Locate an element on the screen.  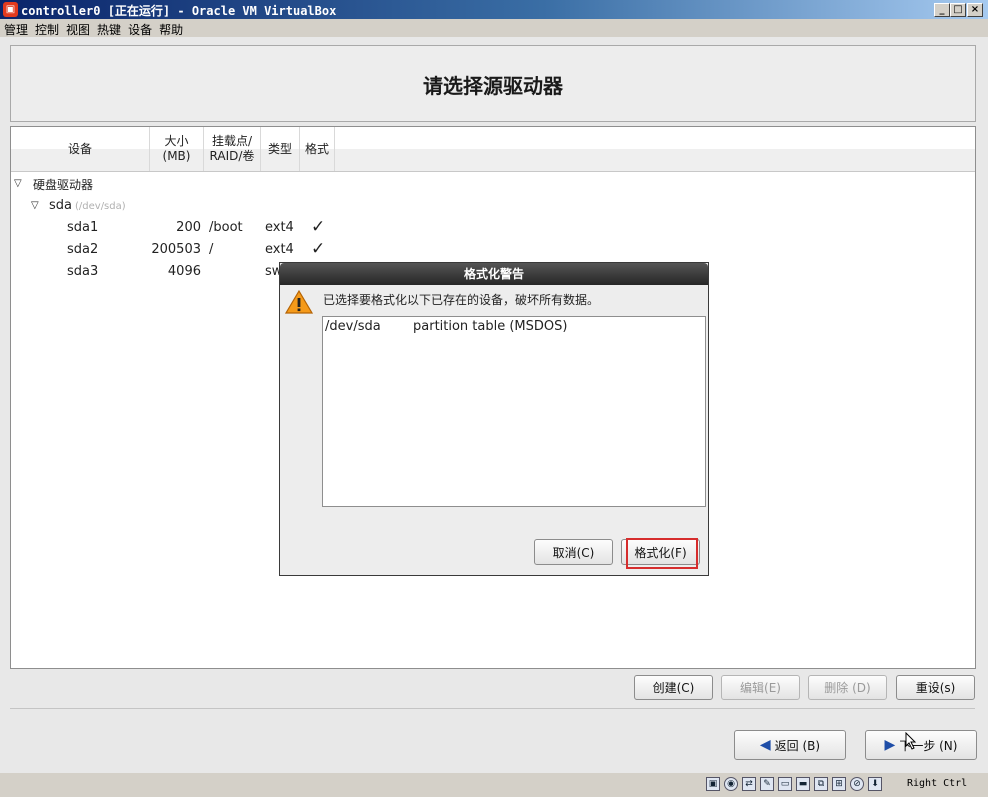
menu-manage: 管理 is located at coordinates (15, 28).